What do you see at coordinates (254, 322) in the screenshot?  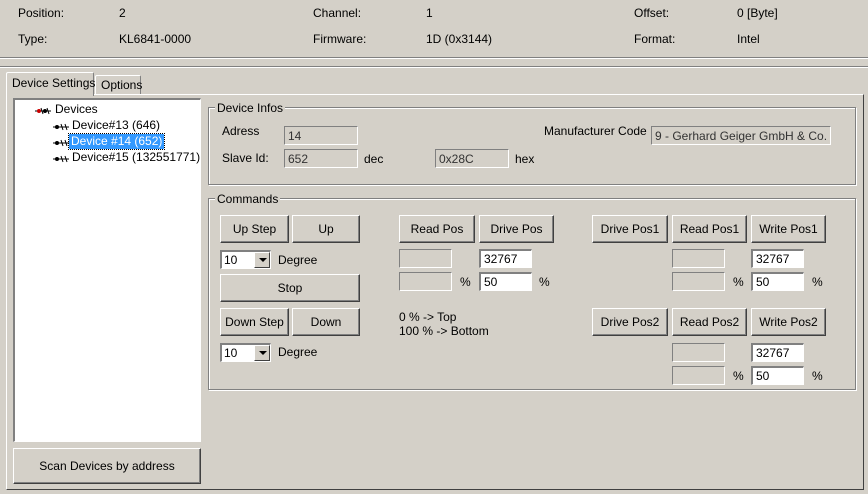 I see `down-step-button: Down Step` at bounding box center [254, 322].